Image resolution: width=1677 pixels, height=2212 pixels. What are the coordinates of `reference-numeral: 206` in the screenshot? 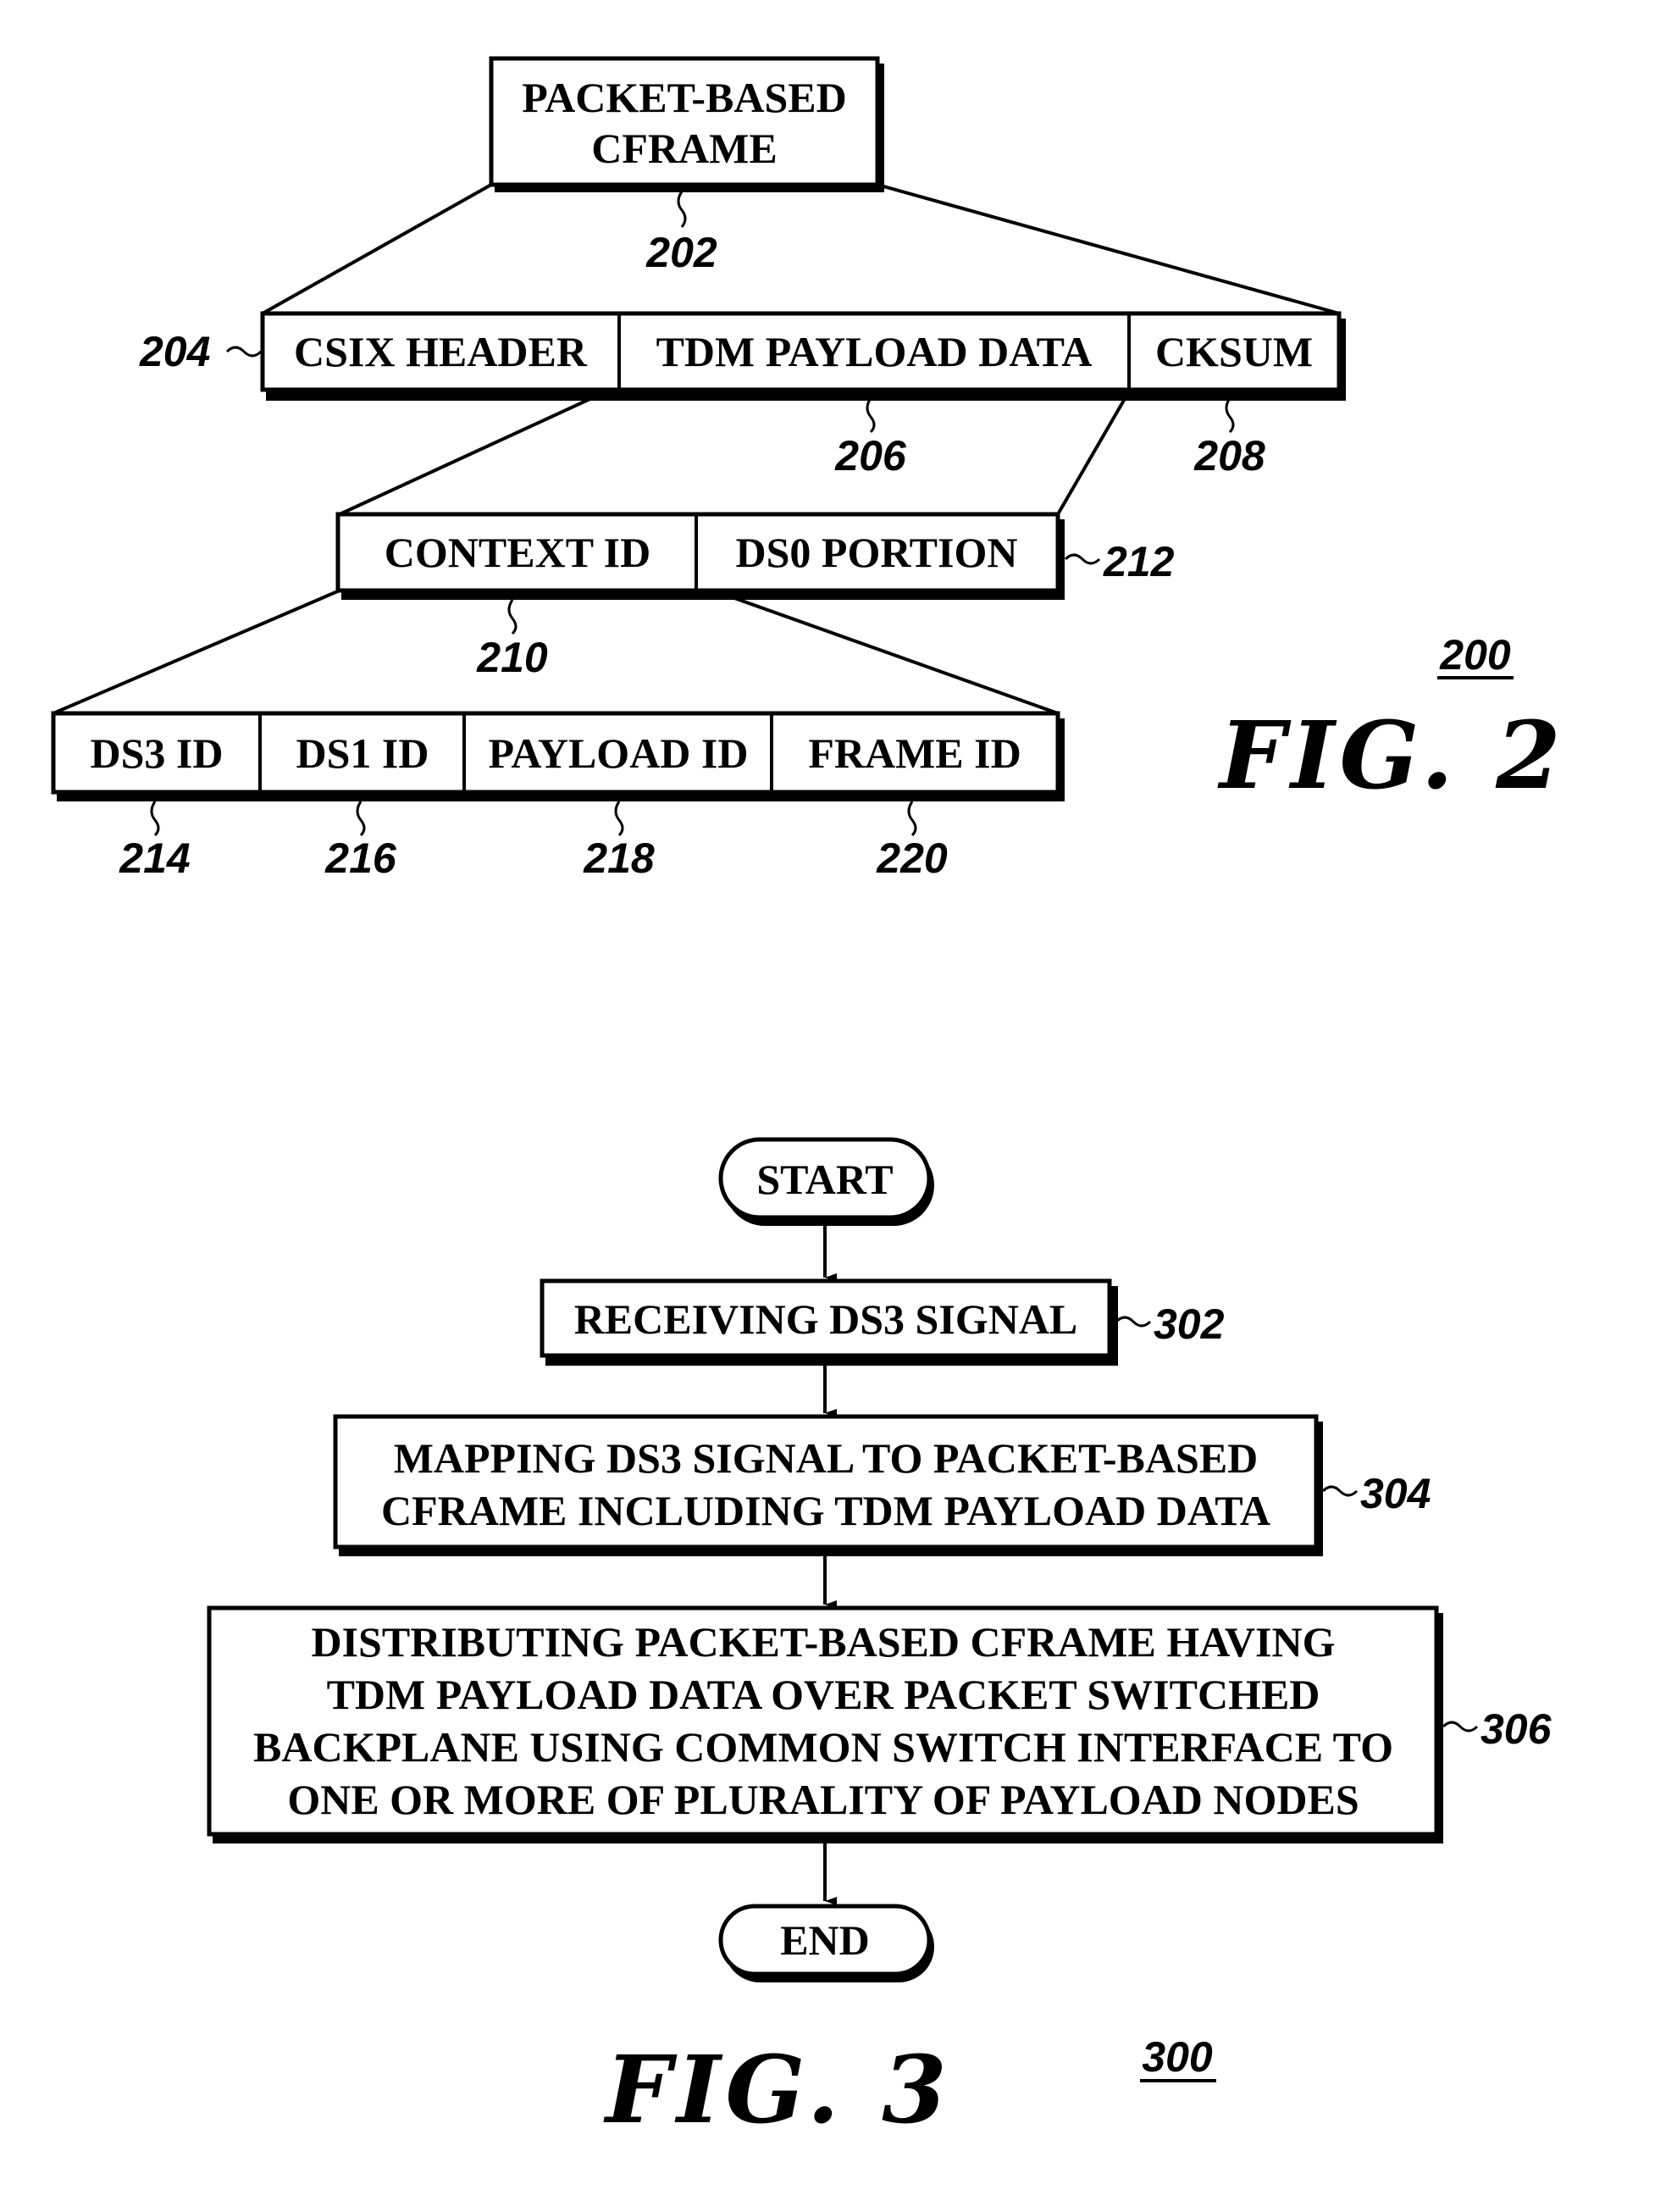 It's located at (870, 456).